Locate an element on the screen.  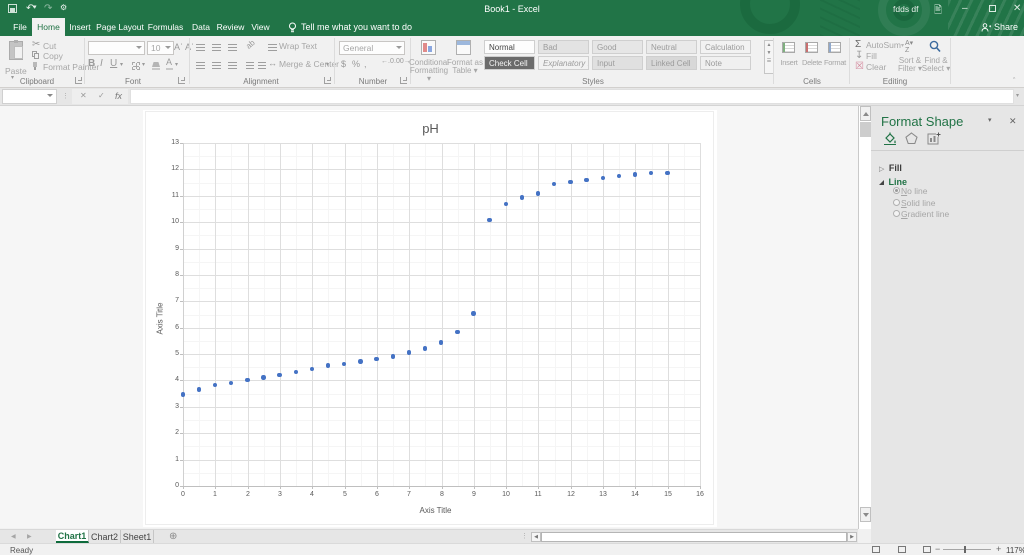
zoom-slider is located at coordinates (967, 549).